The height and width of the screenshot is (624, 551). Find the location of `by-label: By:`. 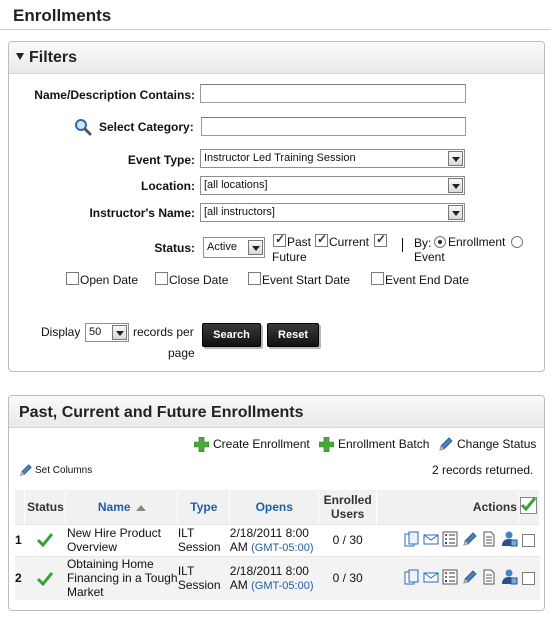

by-label: By: is located at coordinates (423, 243).